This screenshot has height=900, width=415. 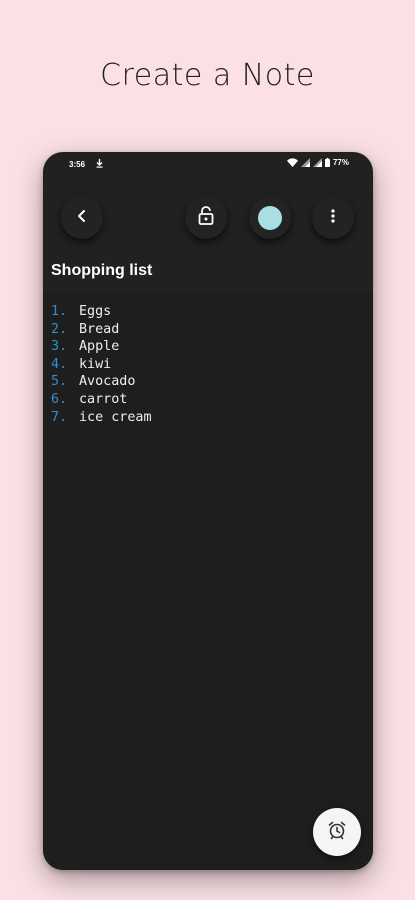 I want to click on list-item-text: Apple, so click(x=99, y=347).